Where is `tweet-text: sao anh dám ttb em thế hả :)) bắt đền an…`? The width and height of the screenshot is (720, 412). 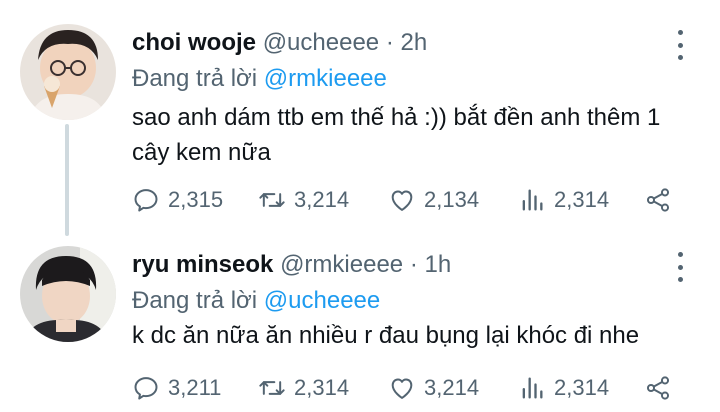 tweet-text: sao anh dám ttb em thế hả :)) bắt đền an… is located at coordinates (396, 135).